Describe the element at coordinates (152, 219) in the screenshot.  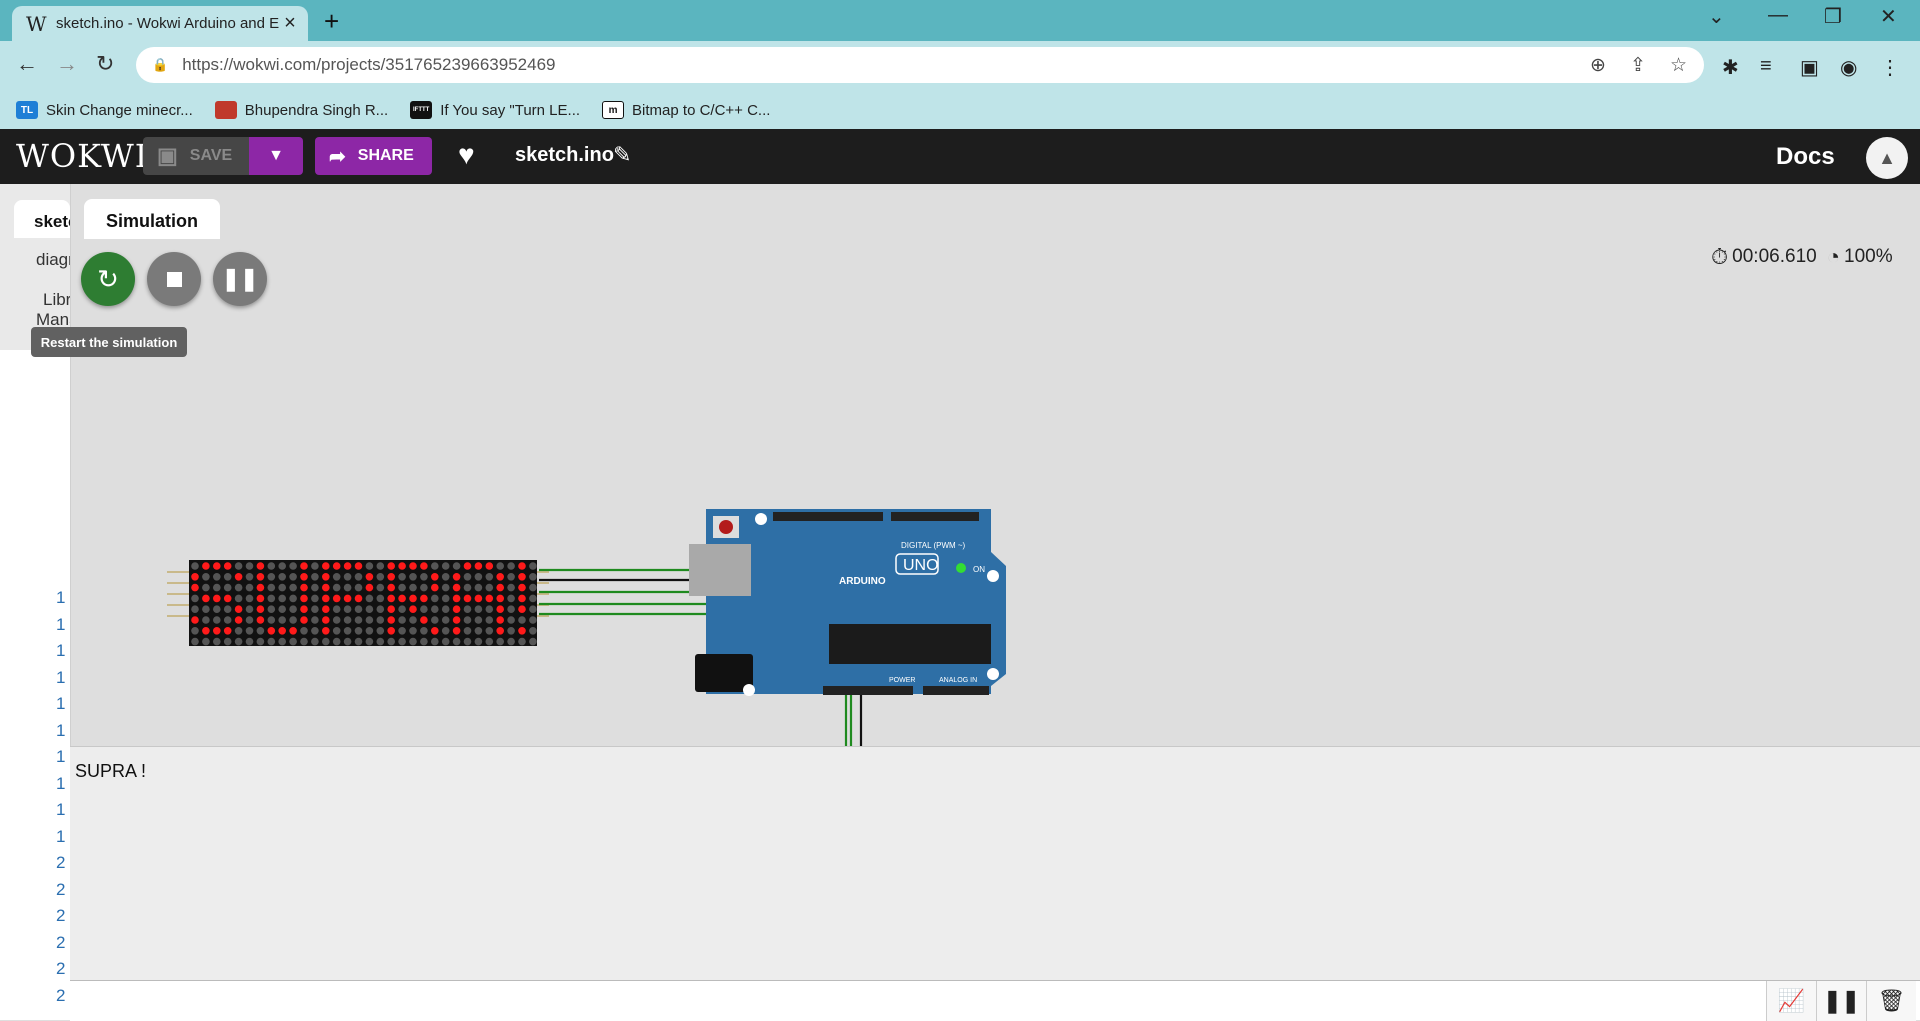
I see `tab-simulation: Simulation` at that location.